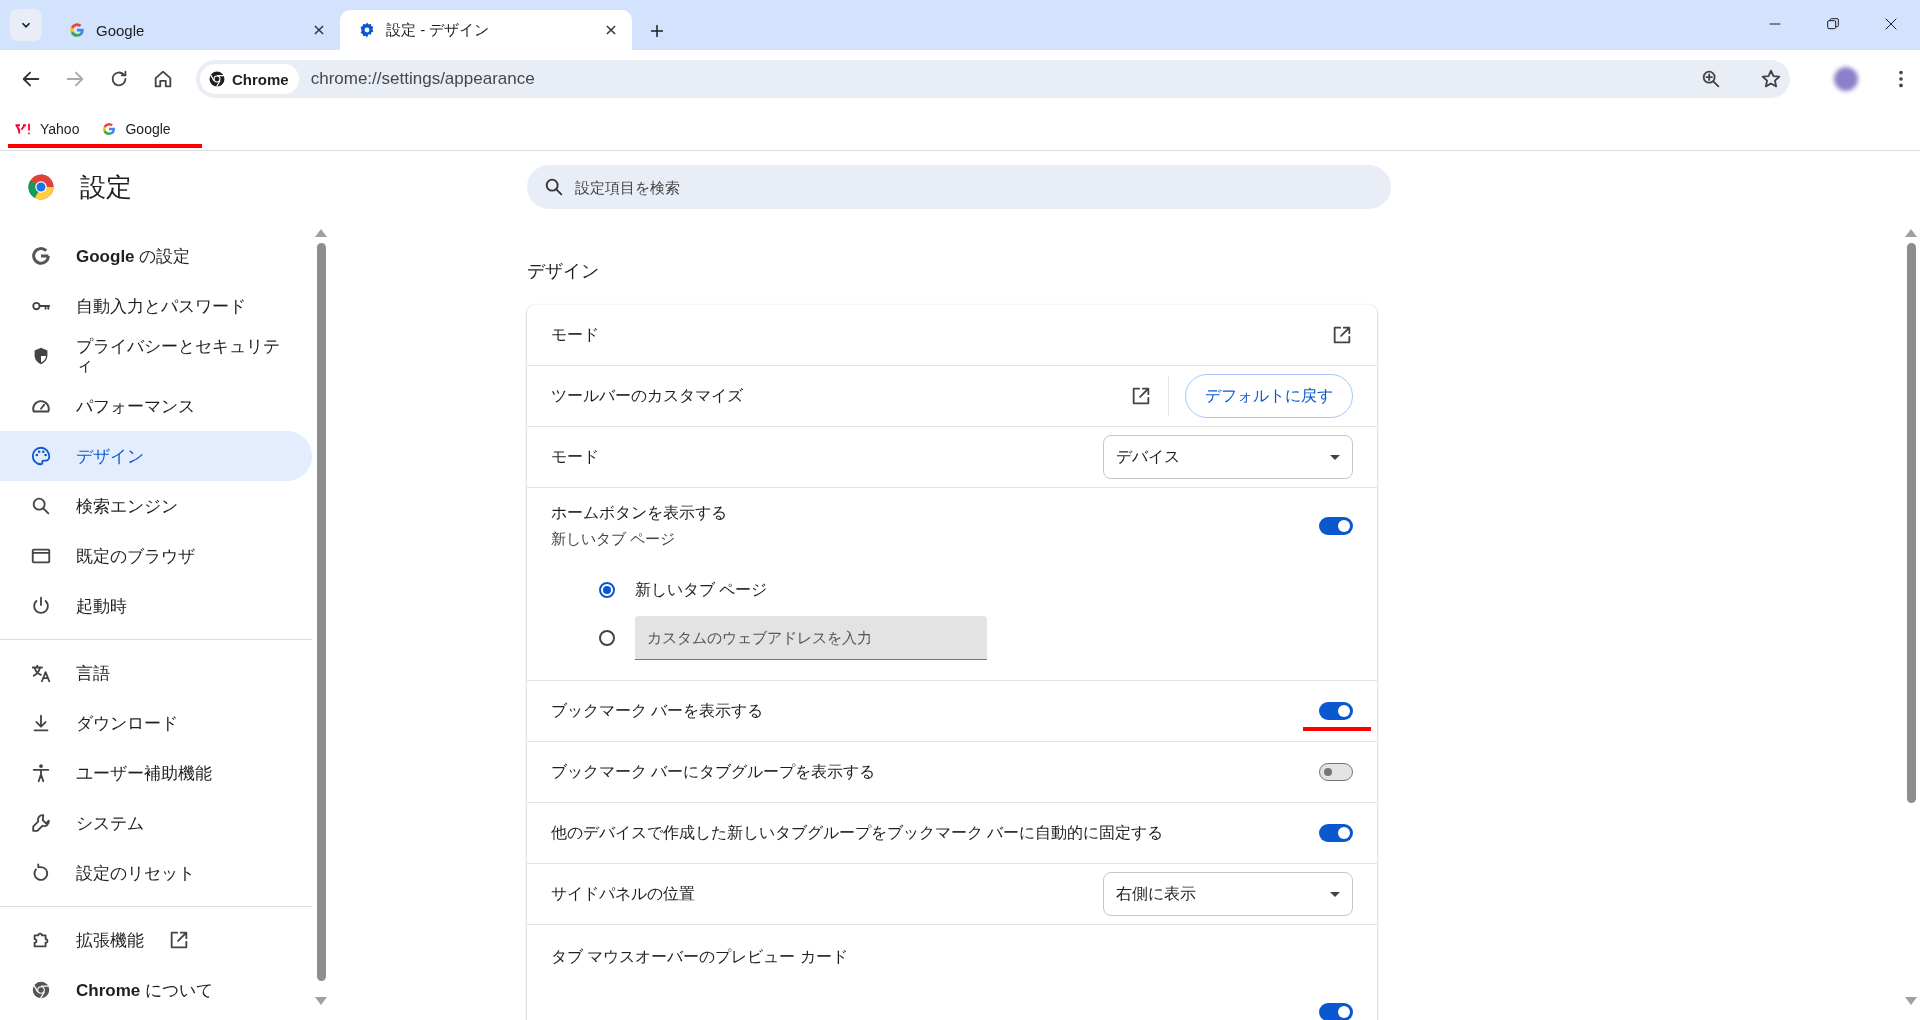 The image size is (1920, 1020). Describe the element at coordinates (563, 271) in the screenshot. I see `section-title: デザイン` at that location.